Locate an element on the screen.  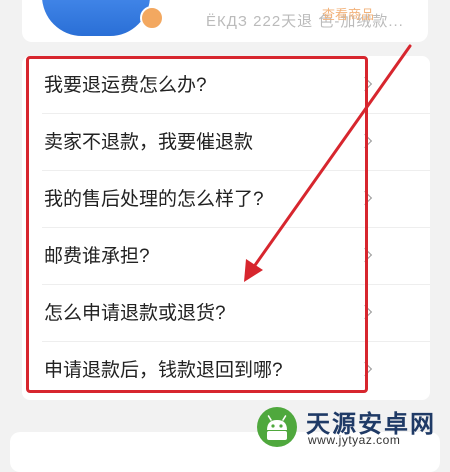
faq-item-urge-refund: 卖家不退款，我要催退款 is located at coordinates (226, 142).